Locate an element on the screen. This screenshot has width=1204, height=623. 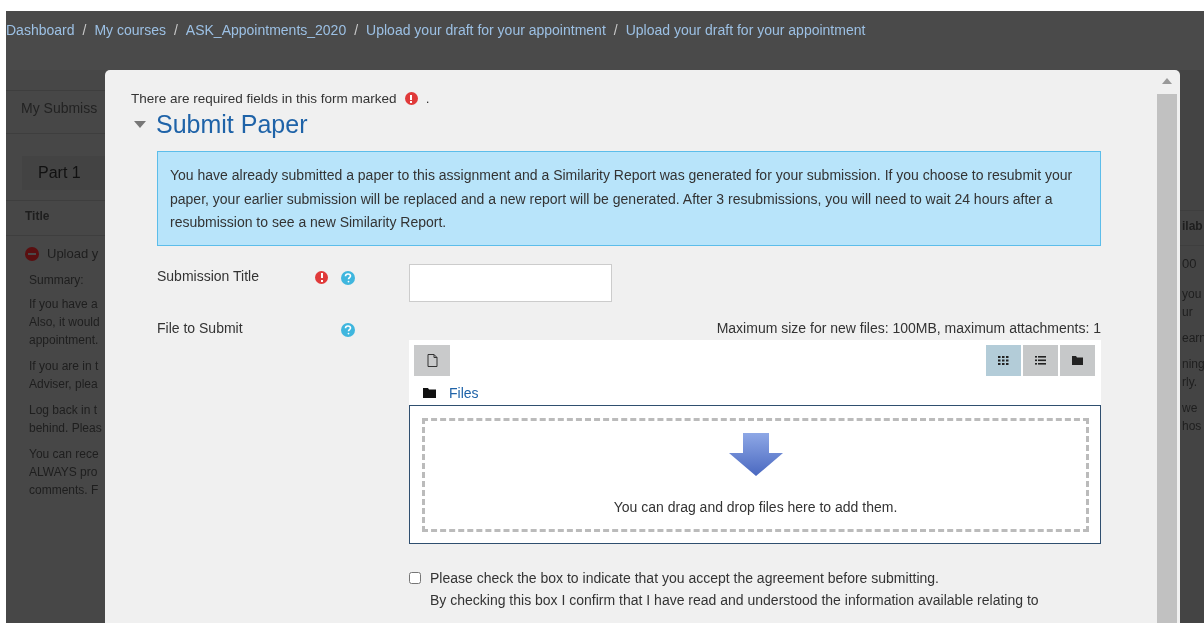
breadcrumb-link: ASK_Appointments_2020 is located at coordinates (266, 30).